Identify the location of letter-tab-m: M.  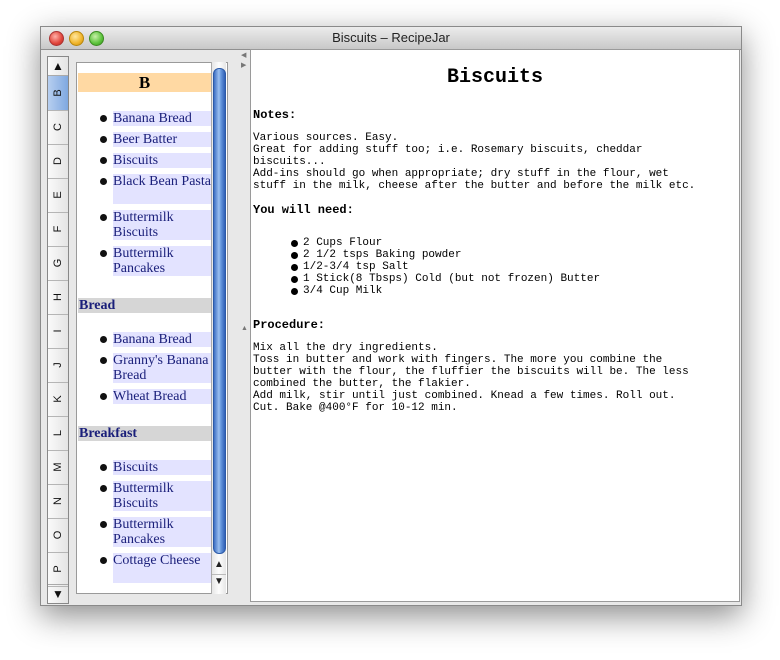
(58, 467).